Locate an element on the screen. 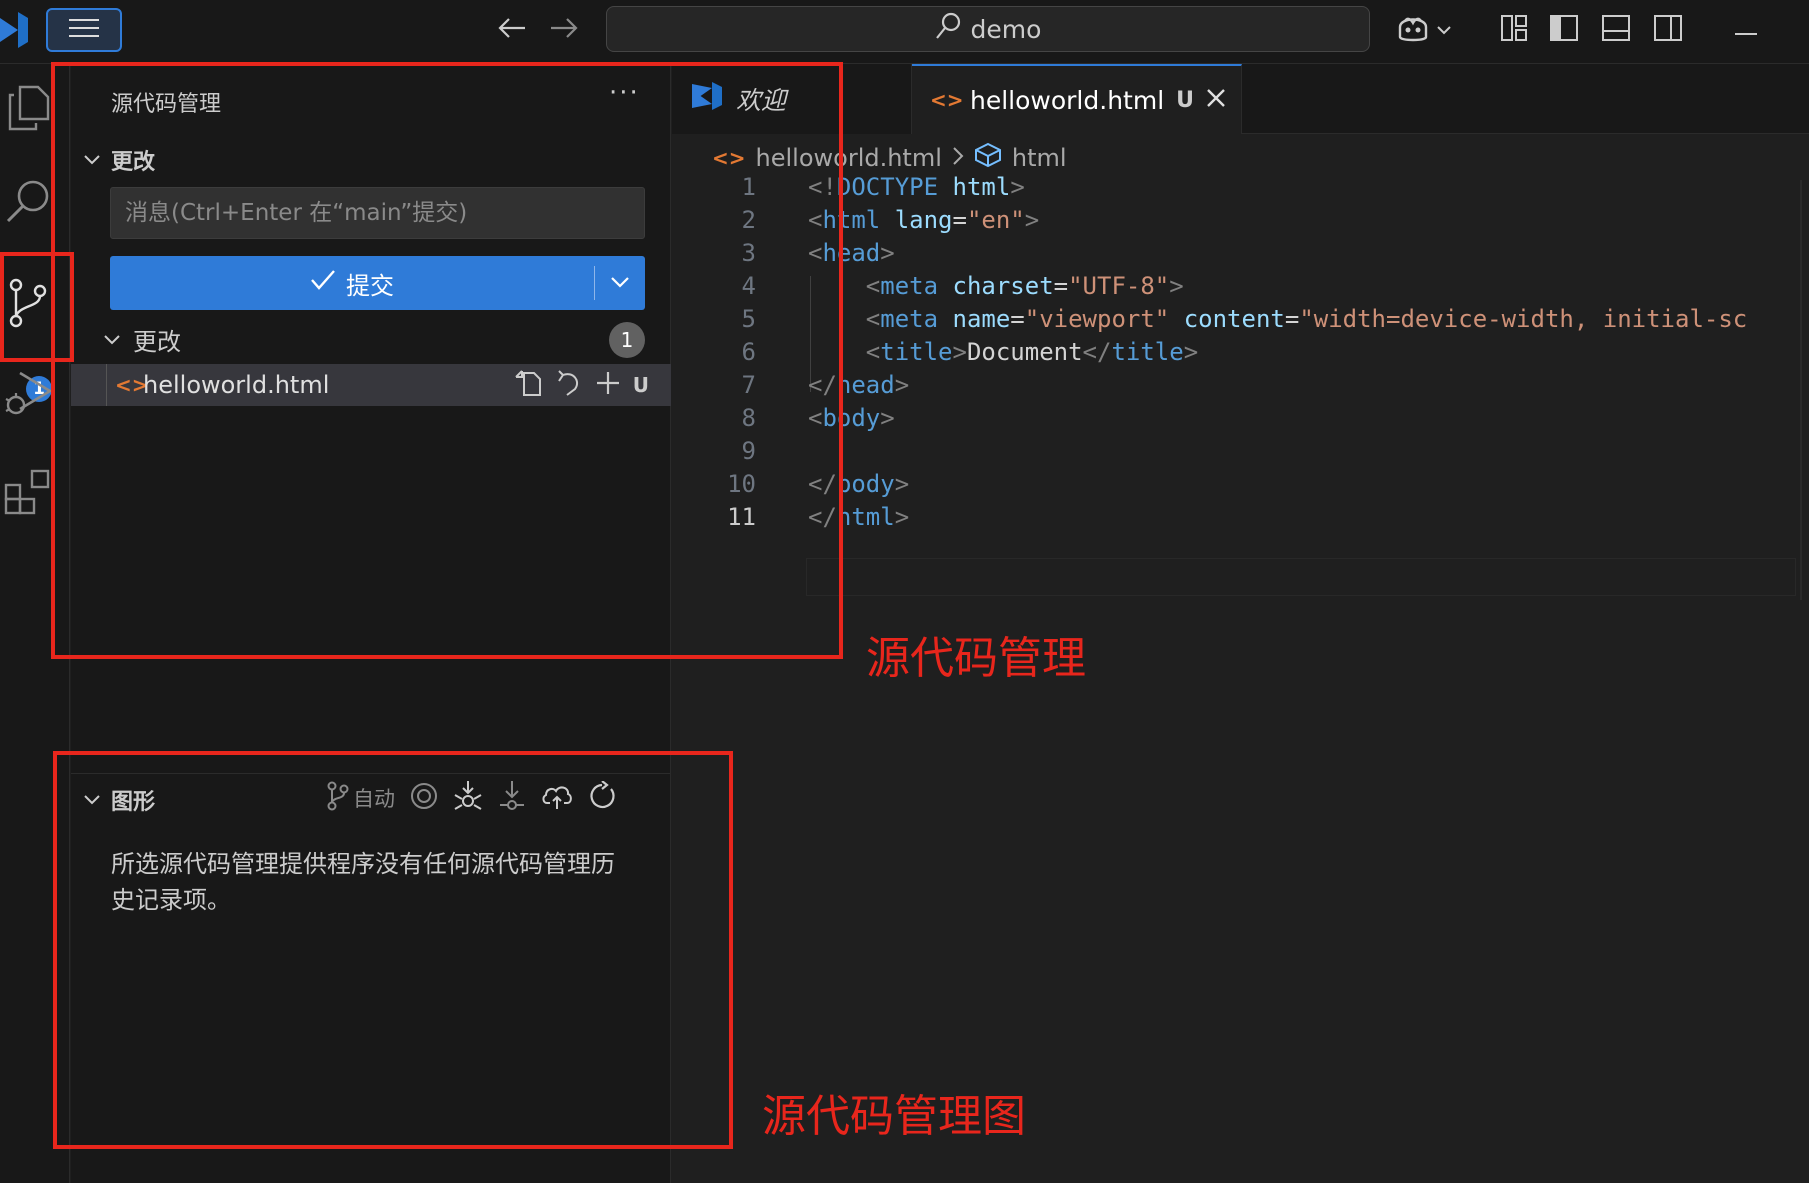 This screenshot has width=1809, height=1183. search-text: demo is located at coordinates (1006, 29).